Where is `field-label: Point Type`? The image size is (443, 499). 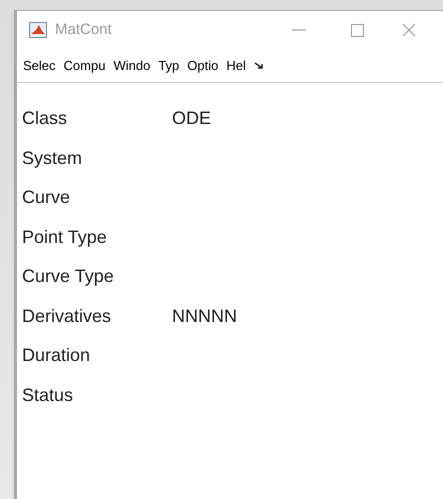
field-label: Point Type is located at coordinates (65, 237).